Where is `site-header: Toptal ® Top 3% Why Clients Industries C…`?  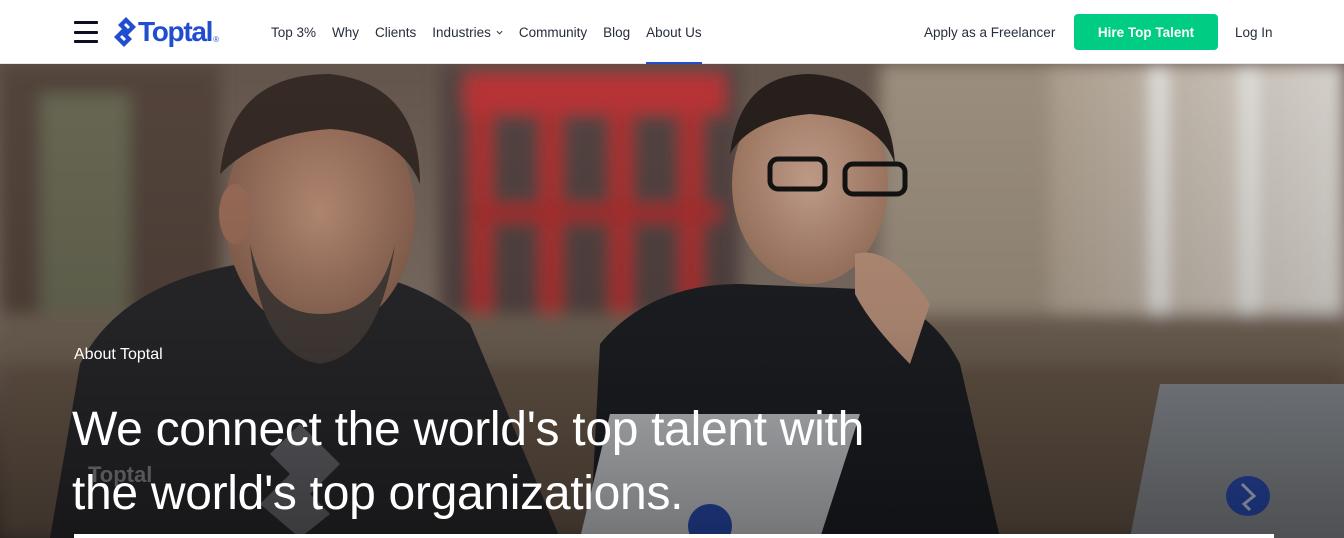 site-header: Toptal ® Top 3% Why Clients Industries C… is located at coordinates (672, 32).